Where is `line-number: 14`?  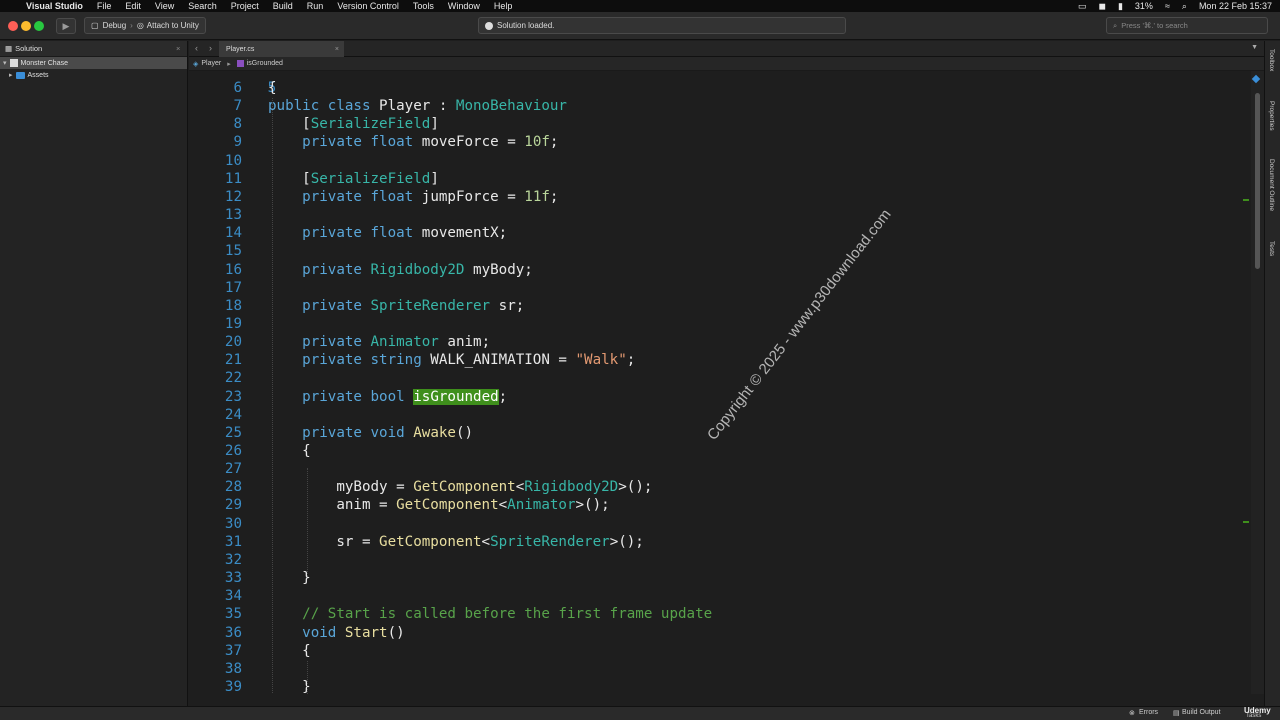
line-number: 14 is located at coordinates (233, 233).